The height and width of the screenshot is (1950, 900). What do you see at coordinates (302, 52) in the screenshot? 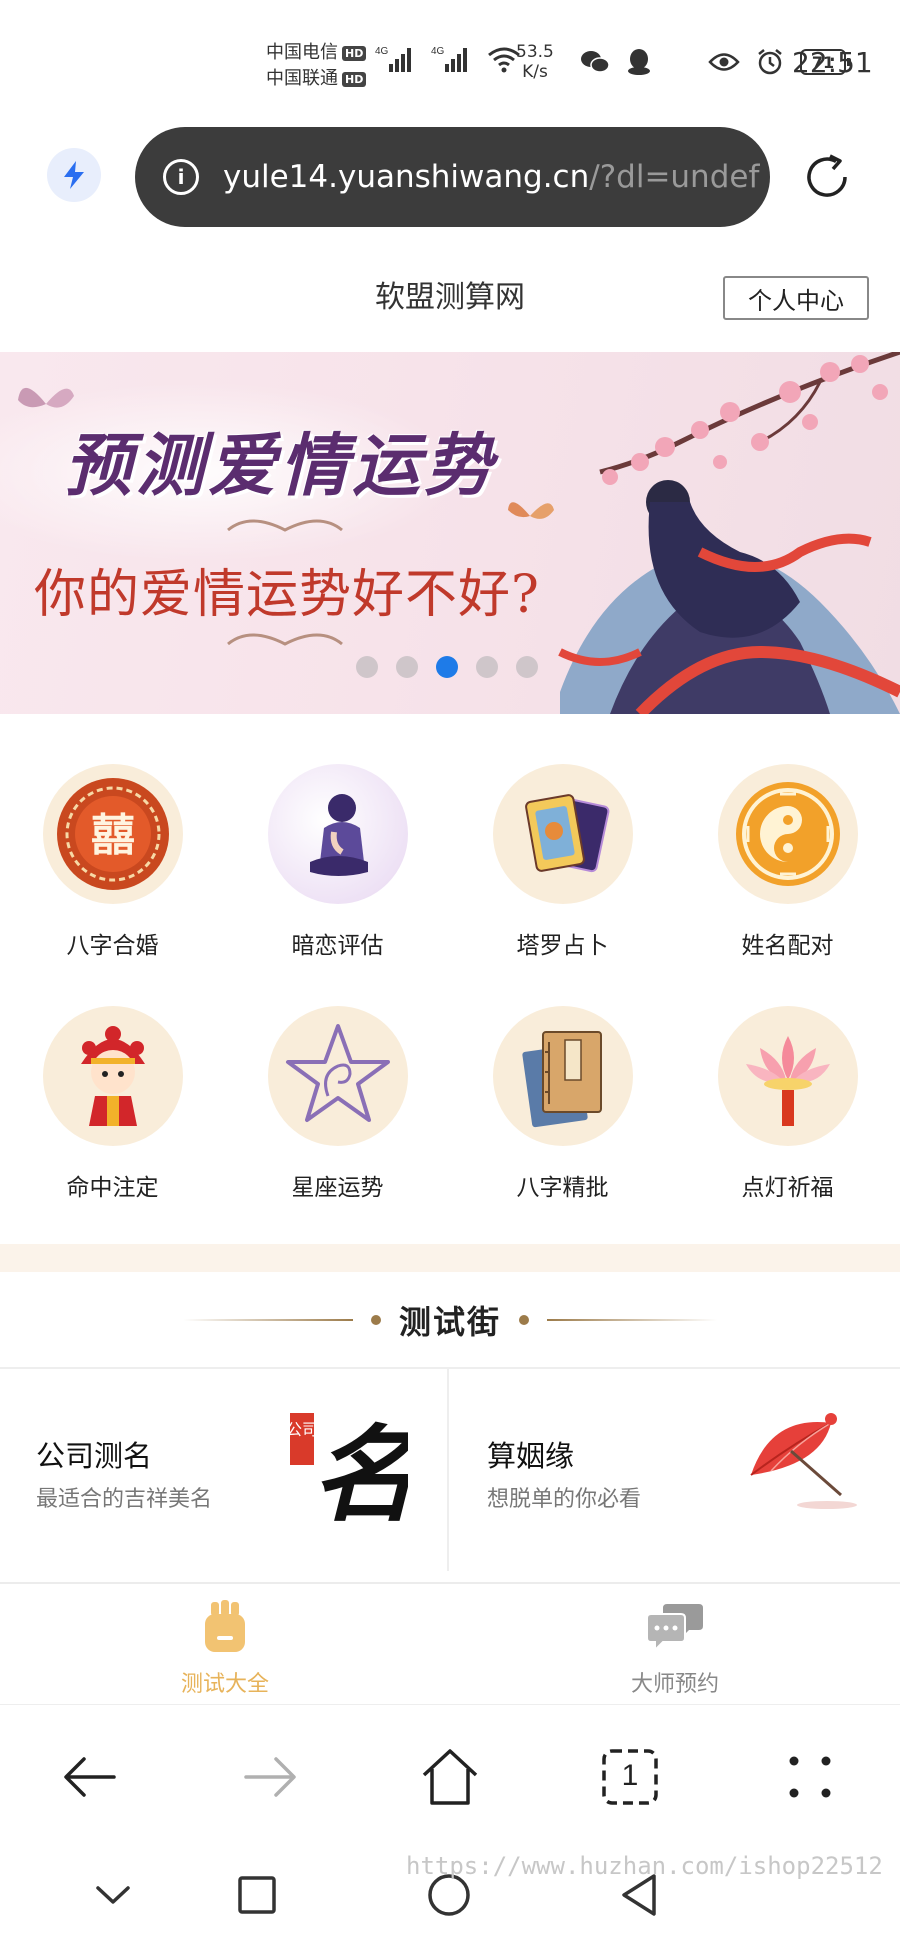
I see `carrier-1: 中国电信` at bounding box center [302, 52].